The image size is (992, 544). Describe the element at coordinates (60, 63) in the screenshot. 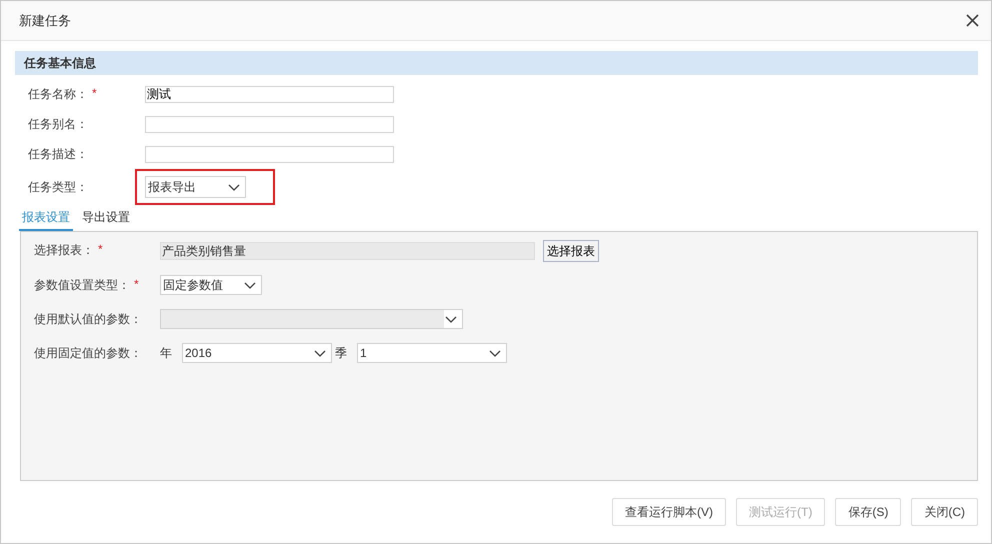

I see `section-title: 任务基本信息` at that location.